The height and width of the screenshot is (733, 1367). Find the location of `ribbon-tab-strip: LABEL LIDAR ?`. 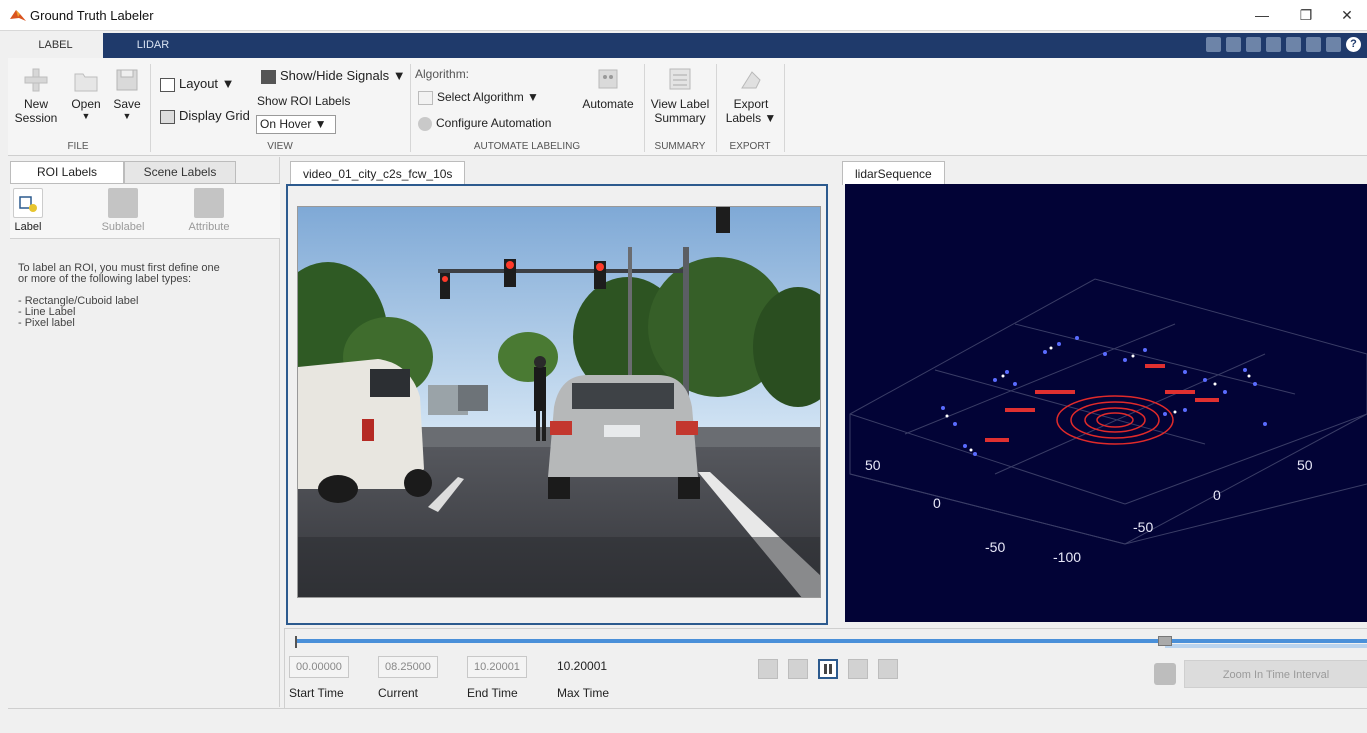

ribbon-tab-strip: LABEL LIDAR ? is located at coordinates (687, 45).